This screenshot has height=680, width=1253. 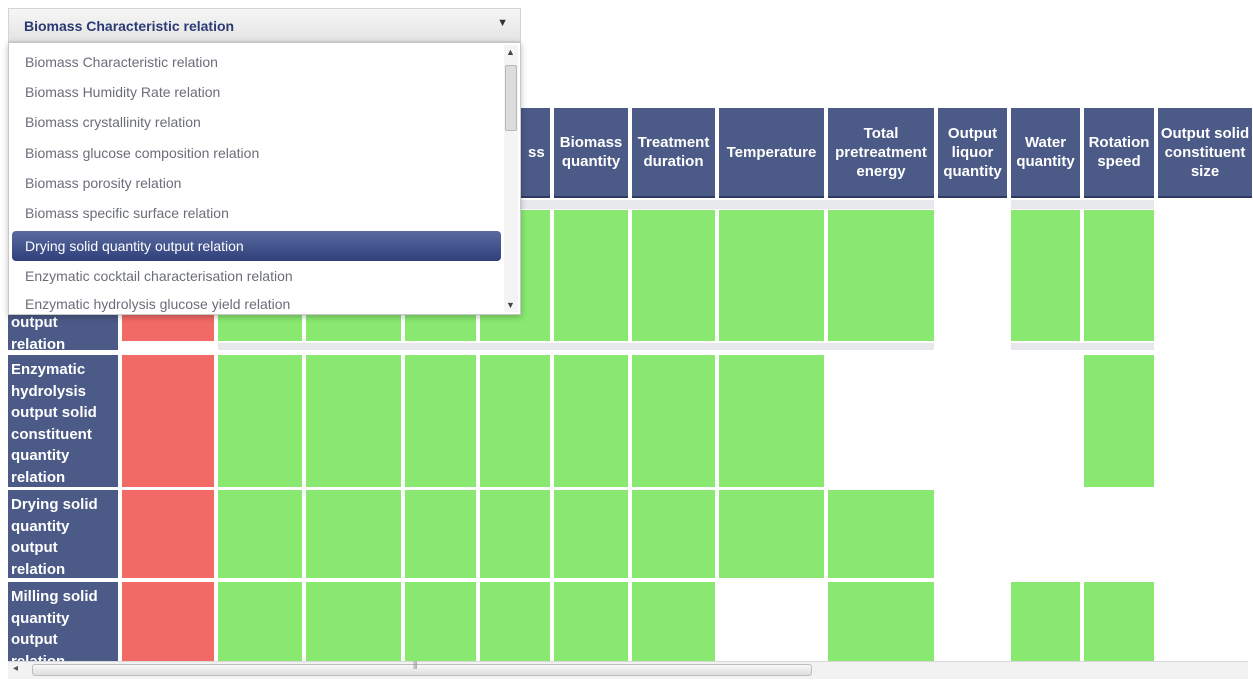 What do you see at coordinates (256, 122) in the screenshot?
I see `dropdown-option: Biomass crystallinity relation` at bounding box center [256, 122].